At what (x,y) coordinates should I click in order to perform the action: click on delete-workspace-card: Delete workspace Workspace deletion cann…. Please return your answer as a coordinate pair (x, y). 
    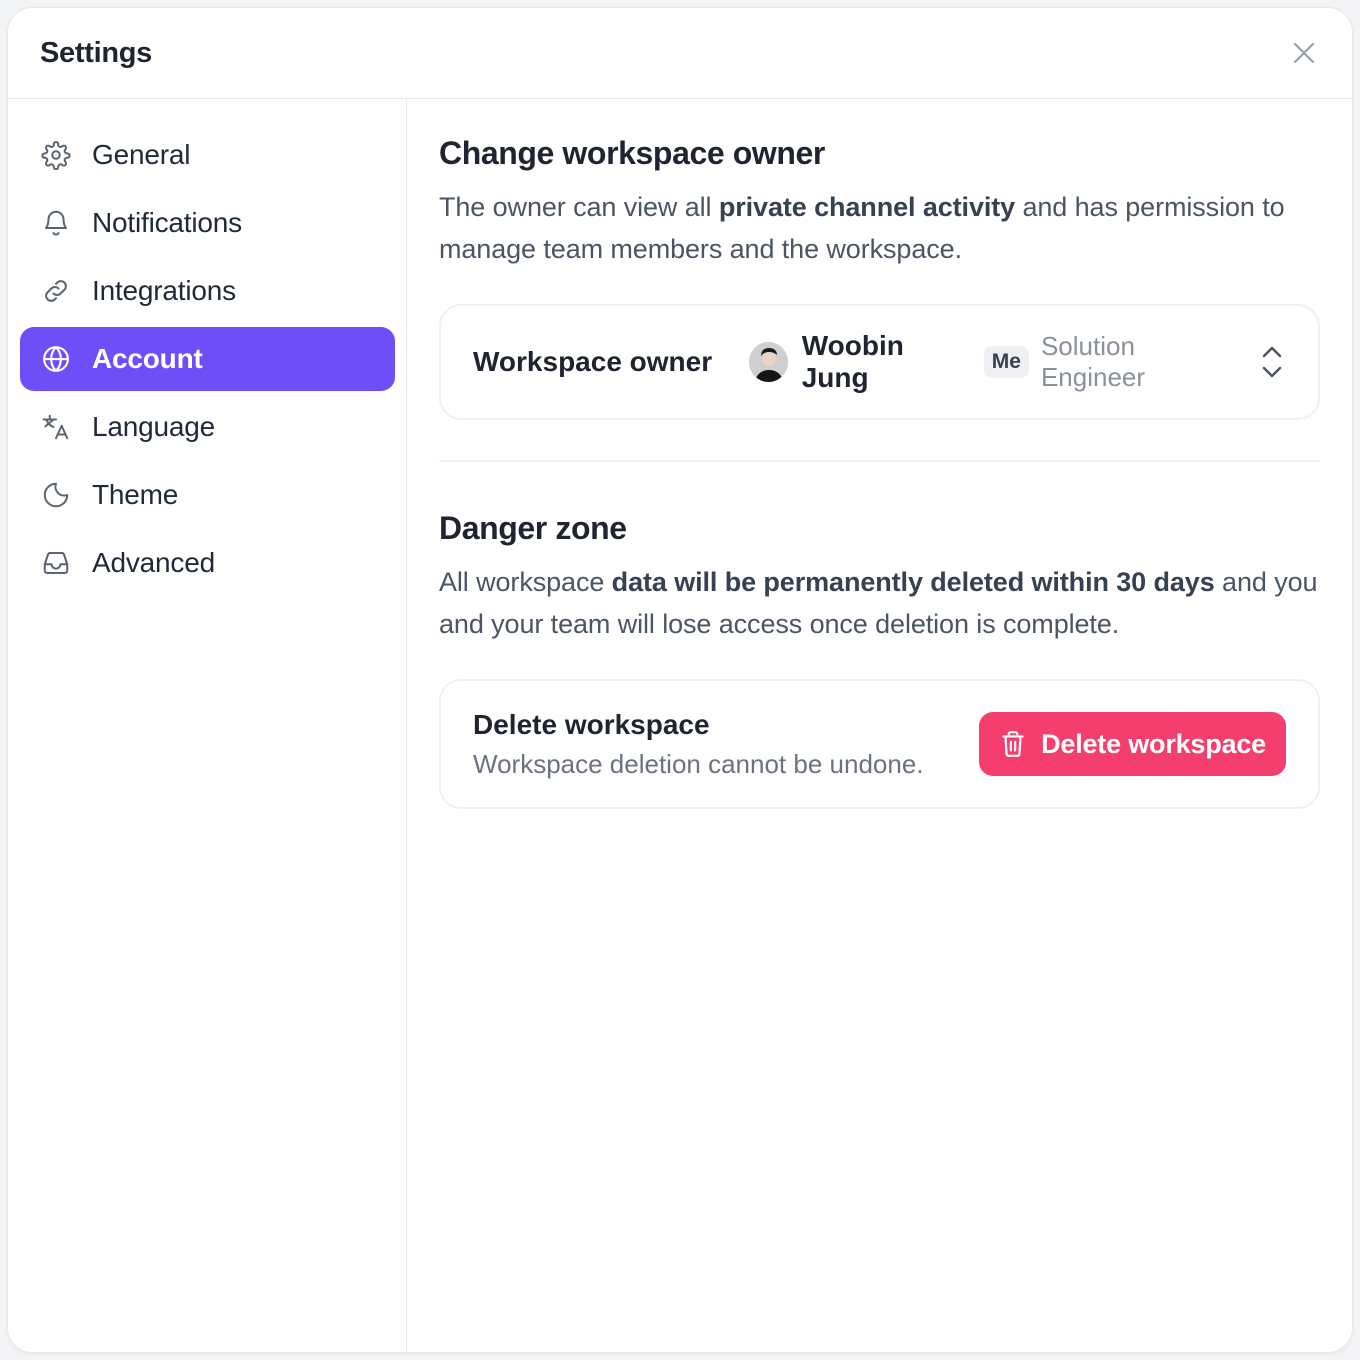
    Looking at the image, I should click on (879, 744).